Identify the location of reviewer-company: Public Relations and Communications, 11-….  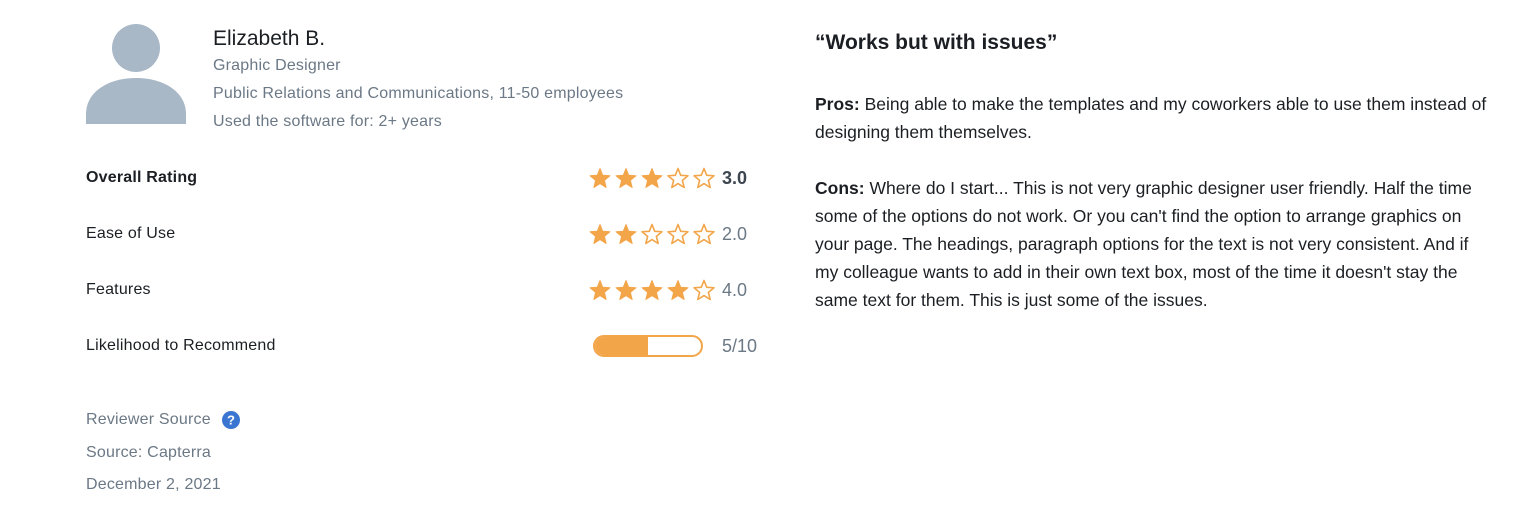
(418, 93).